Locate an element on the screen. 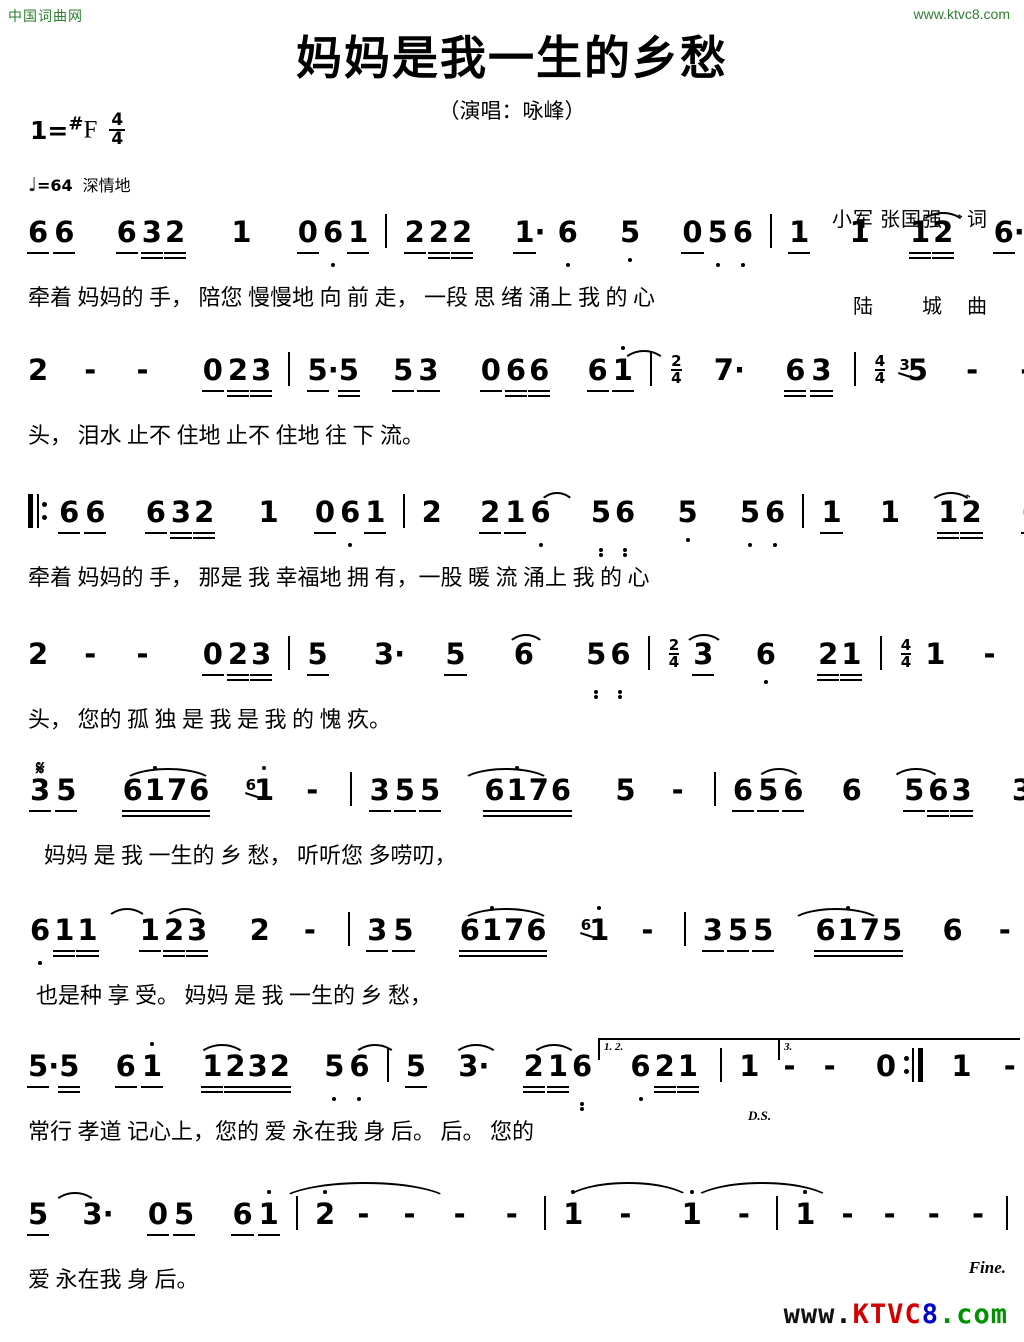 The image size is (1024, 1342). staff-line-7: 1. 2. 3. 5 · 5 61 1232 56 5 3 · 216 621 1 - is located at coordinates (512, 1095).